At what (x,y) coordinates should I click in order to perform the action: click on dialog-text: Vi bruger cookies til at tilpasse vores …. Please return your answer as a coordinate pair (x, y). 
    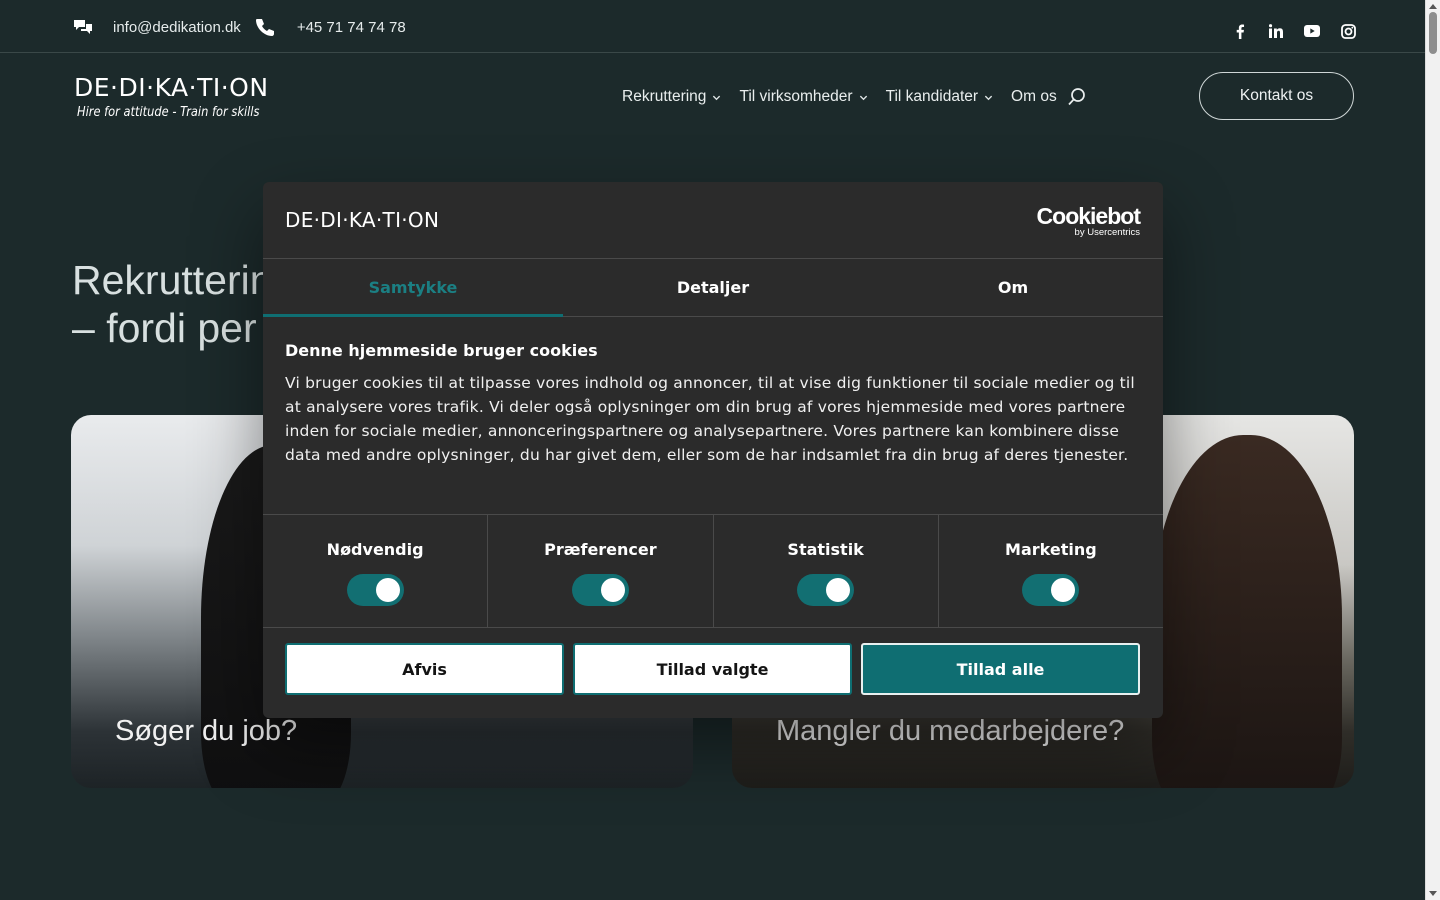
    Looking at the image, I should click on (710, 419).